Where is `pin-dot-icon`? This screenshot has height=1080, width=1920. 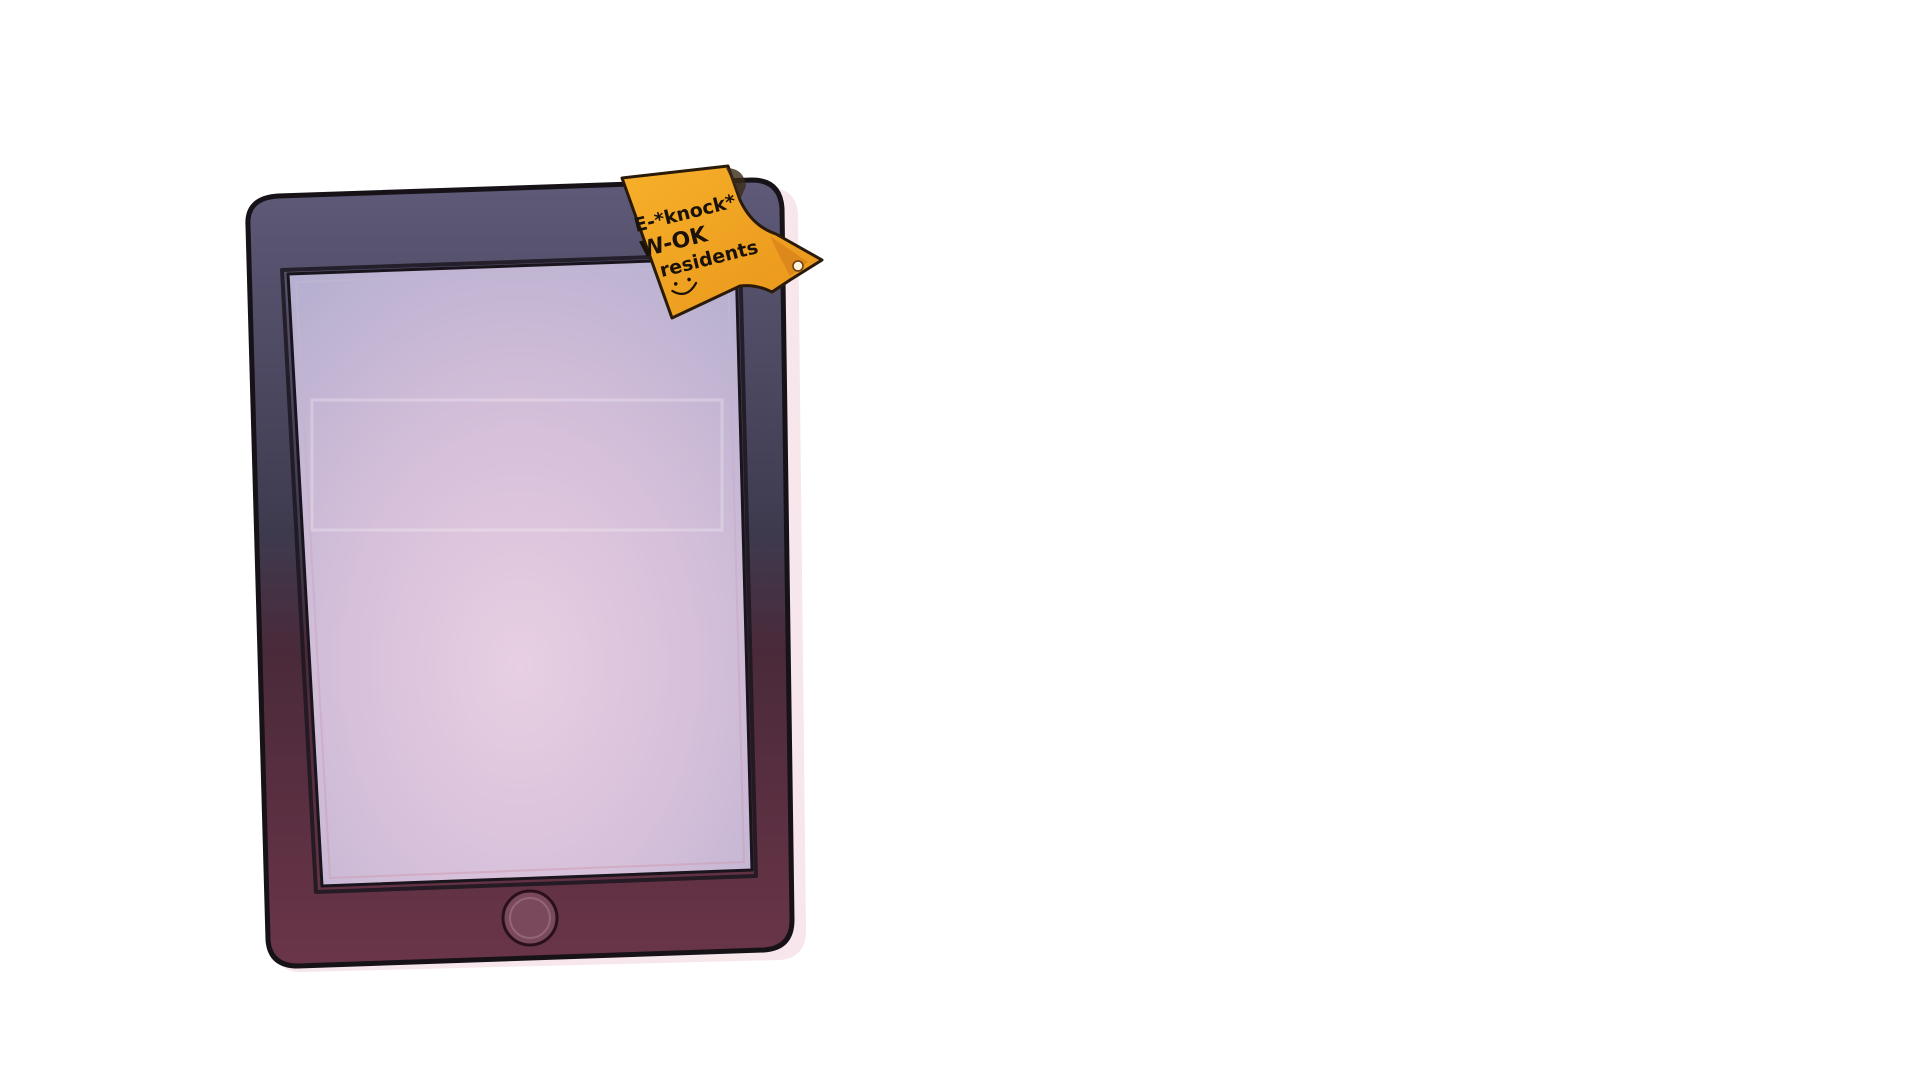
pin-dot-icon is located at coordinates (798, 266).